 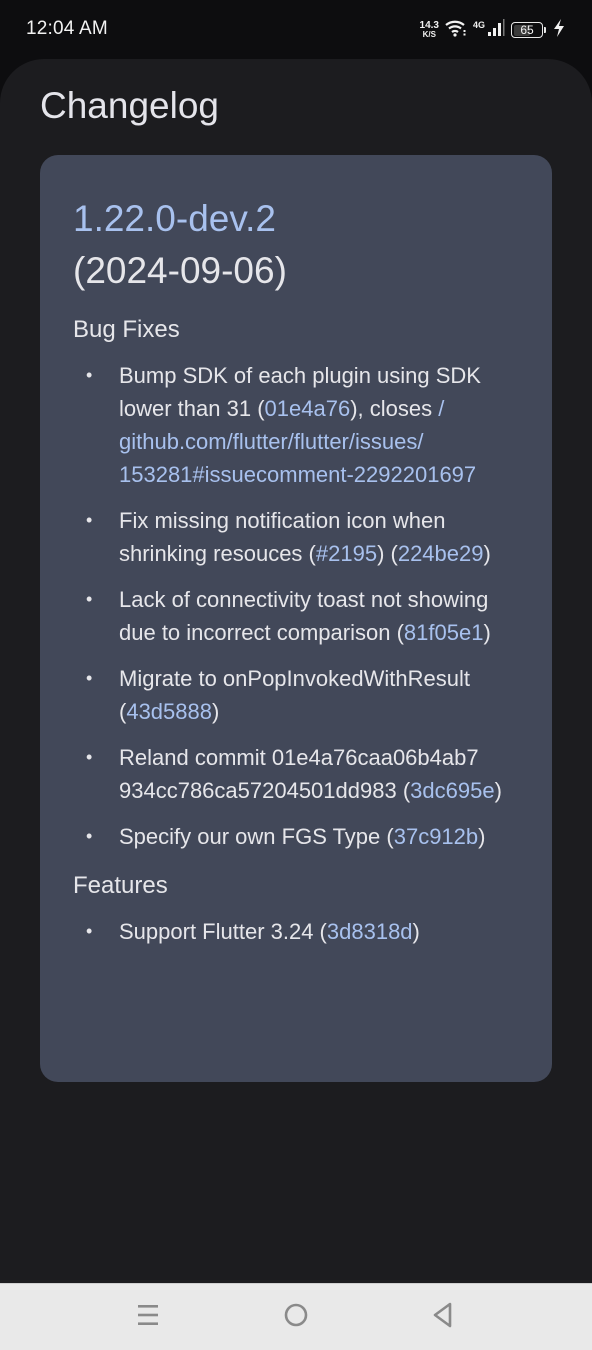 What do you see at coordinates (394, 408) in the screenshot?
I see `item-text: ), closes` at bounding box center [394, 408].